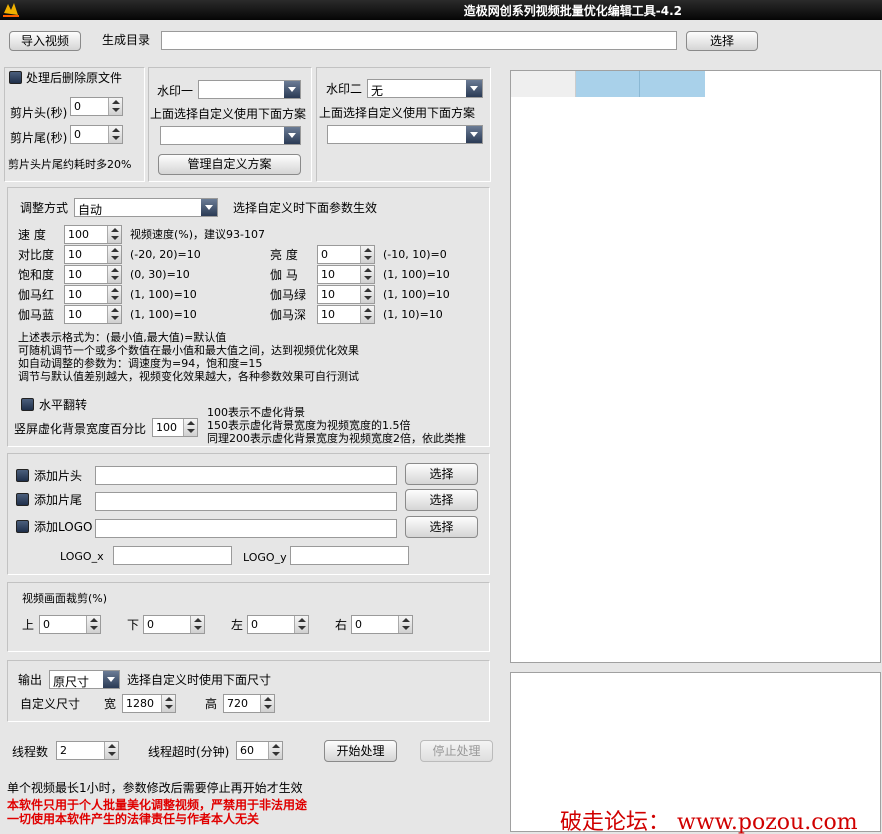 This screenshot has height=834, width=882. I want to click on timeout-spinner: 60, so click(259, 750).